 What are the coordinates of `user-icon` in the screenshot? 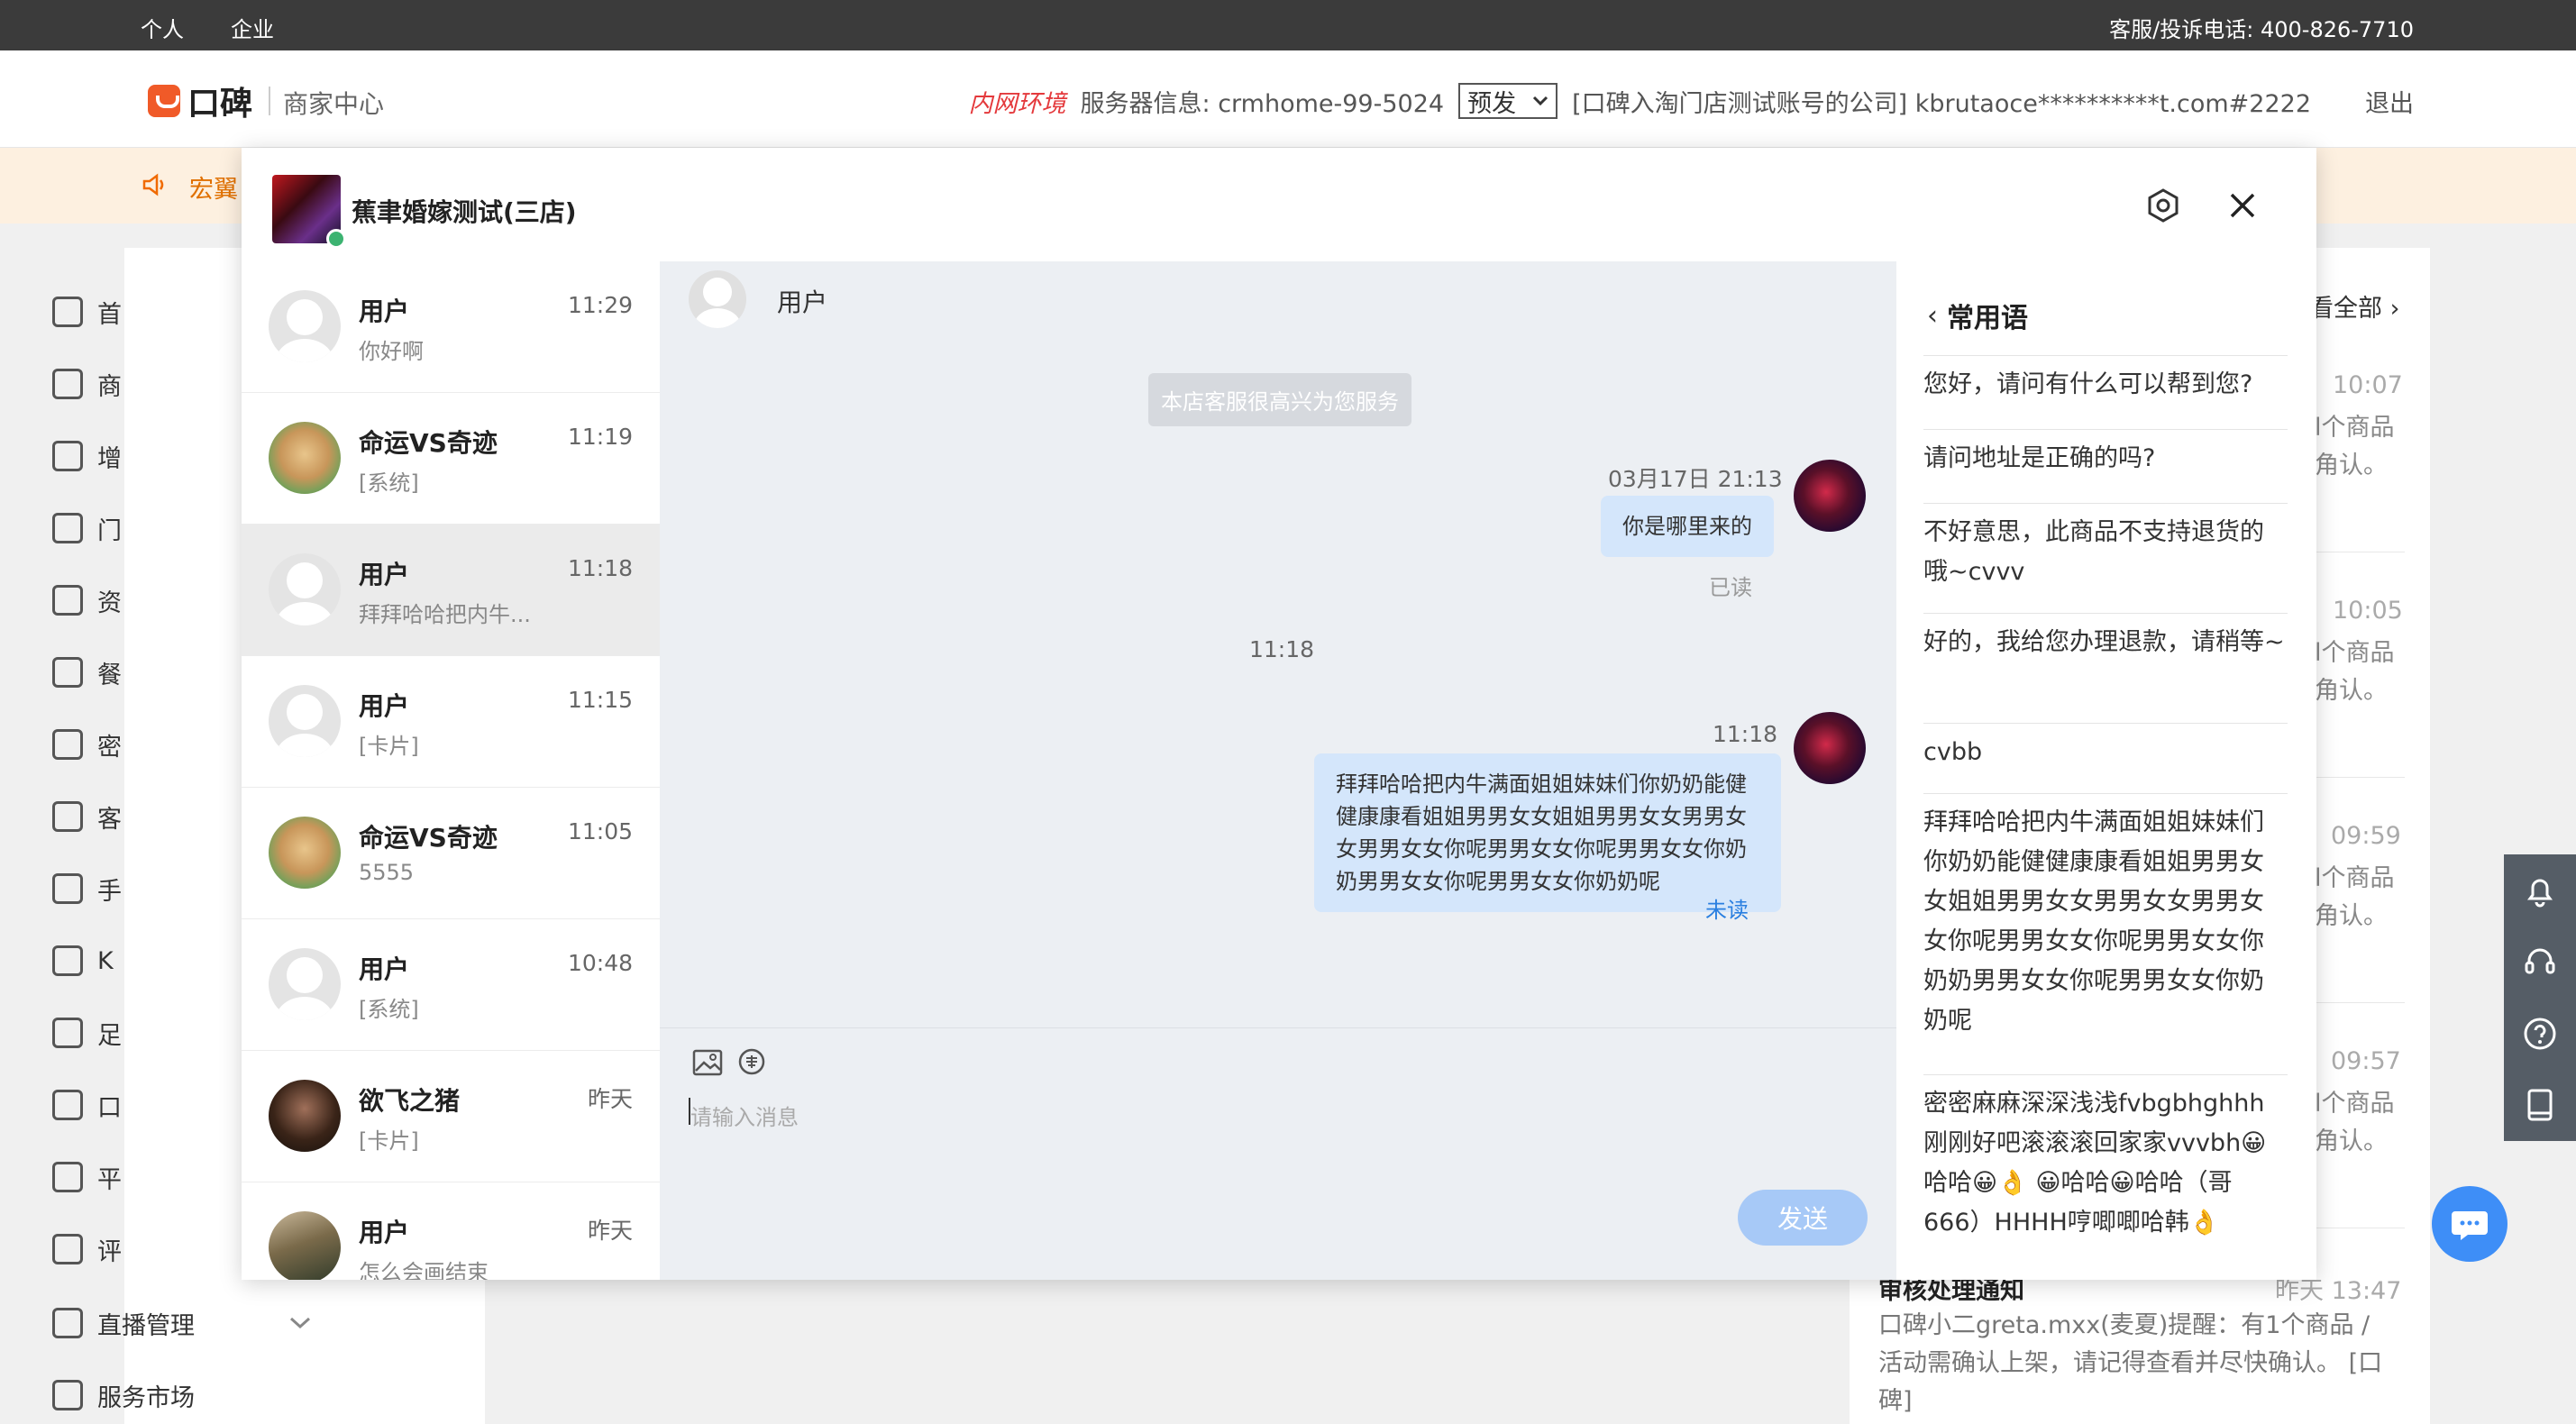 It's located at (67, 888).